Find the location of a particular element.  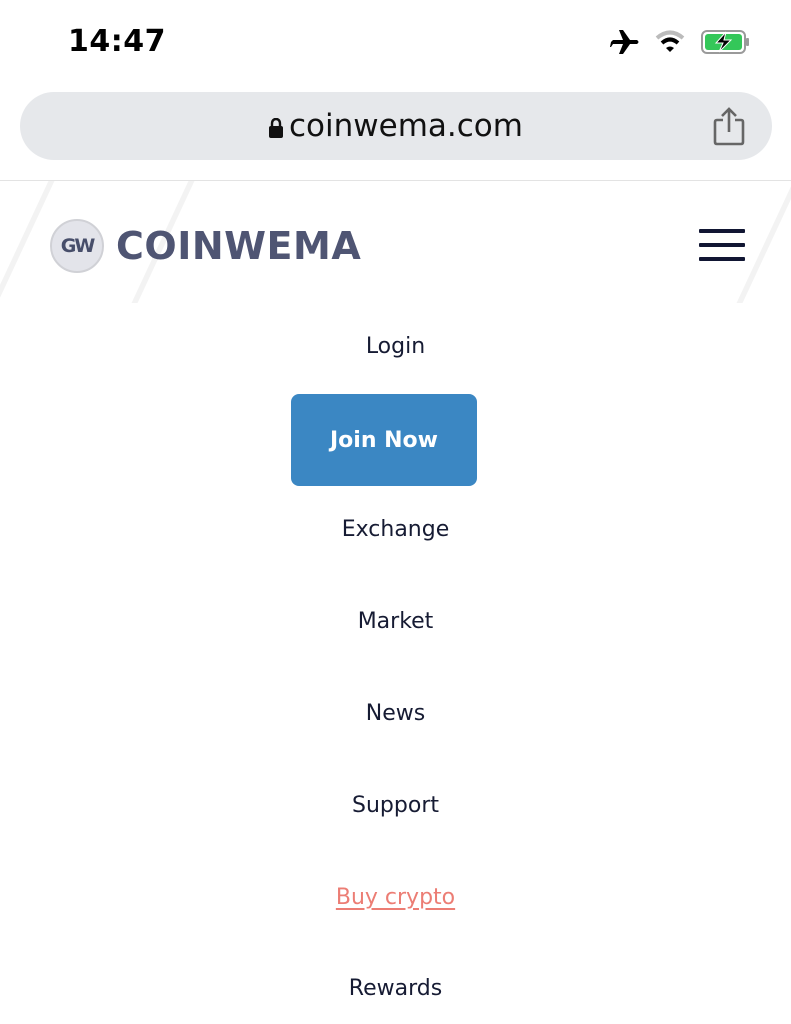

brand-name: COINWEMA is located at coordinates (239, 246).